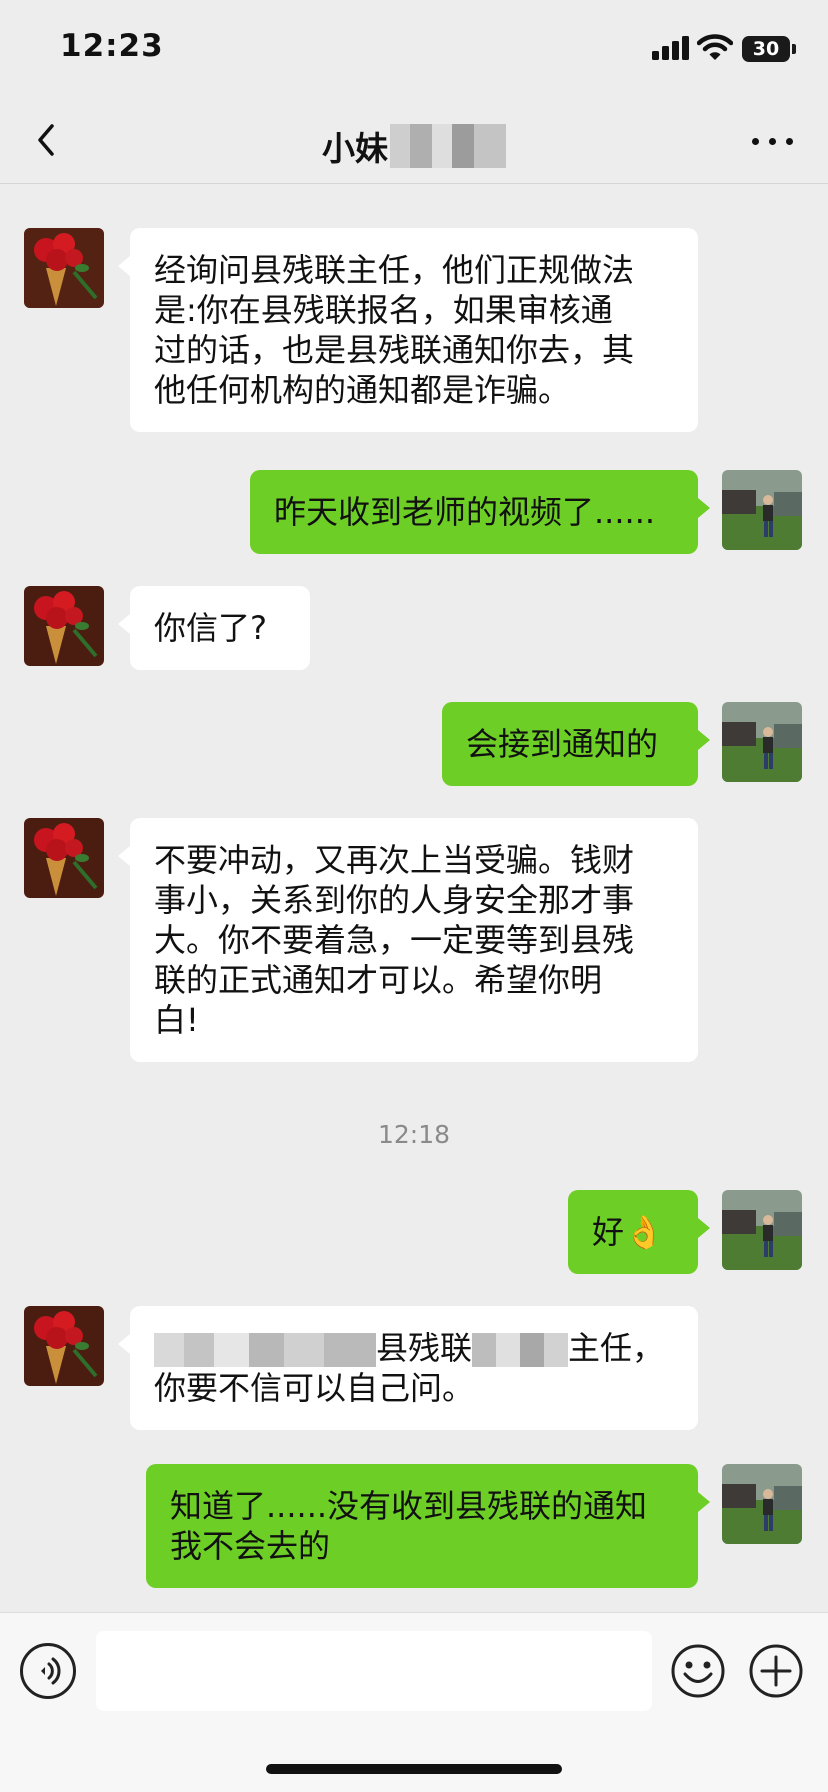 This screenshot has width=828, height=1792. I want to click on chat-title: 小妹, so click(355, 148).